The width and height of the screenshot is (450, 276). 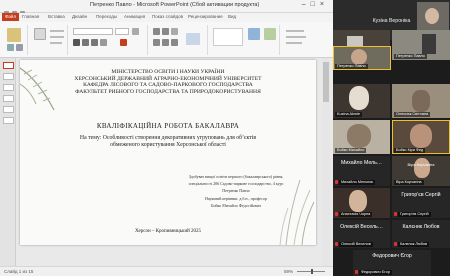 What do you see at coordinates (57, 31) in the screenshot?
I see `layout-button` at bounding box center [57, 31].